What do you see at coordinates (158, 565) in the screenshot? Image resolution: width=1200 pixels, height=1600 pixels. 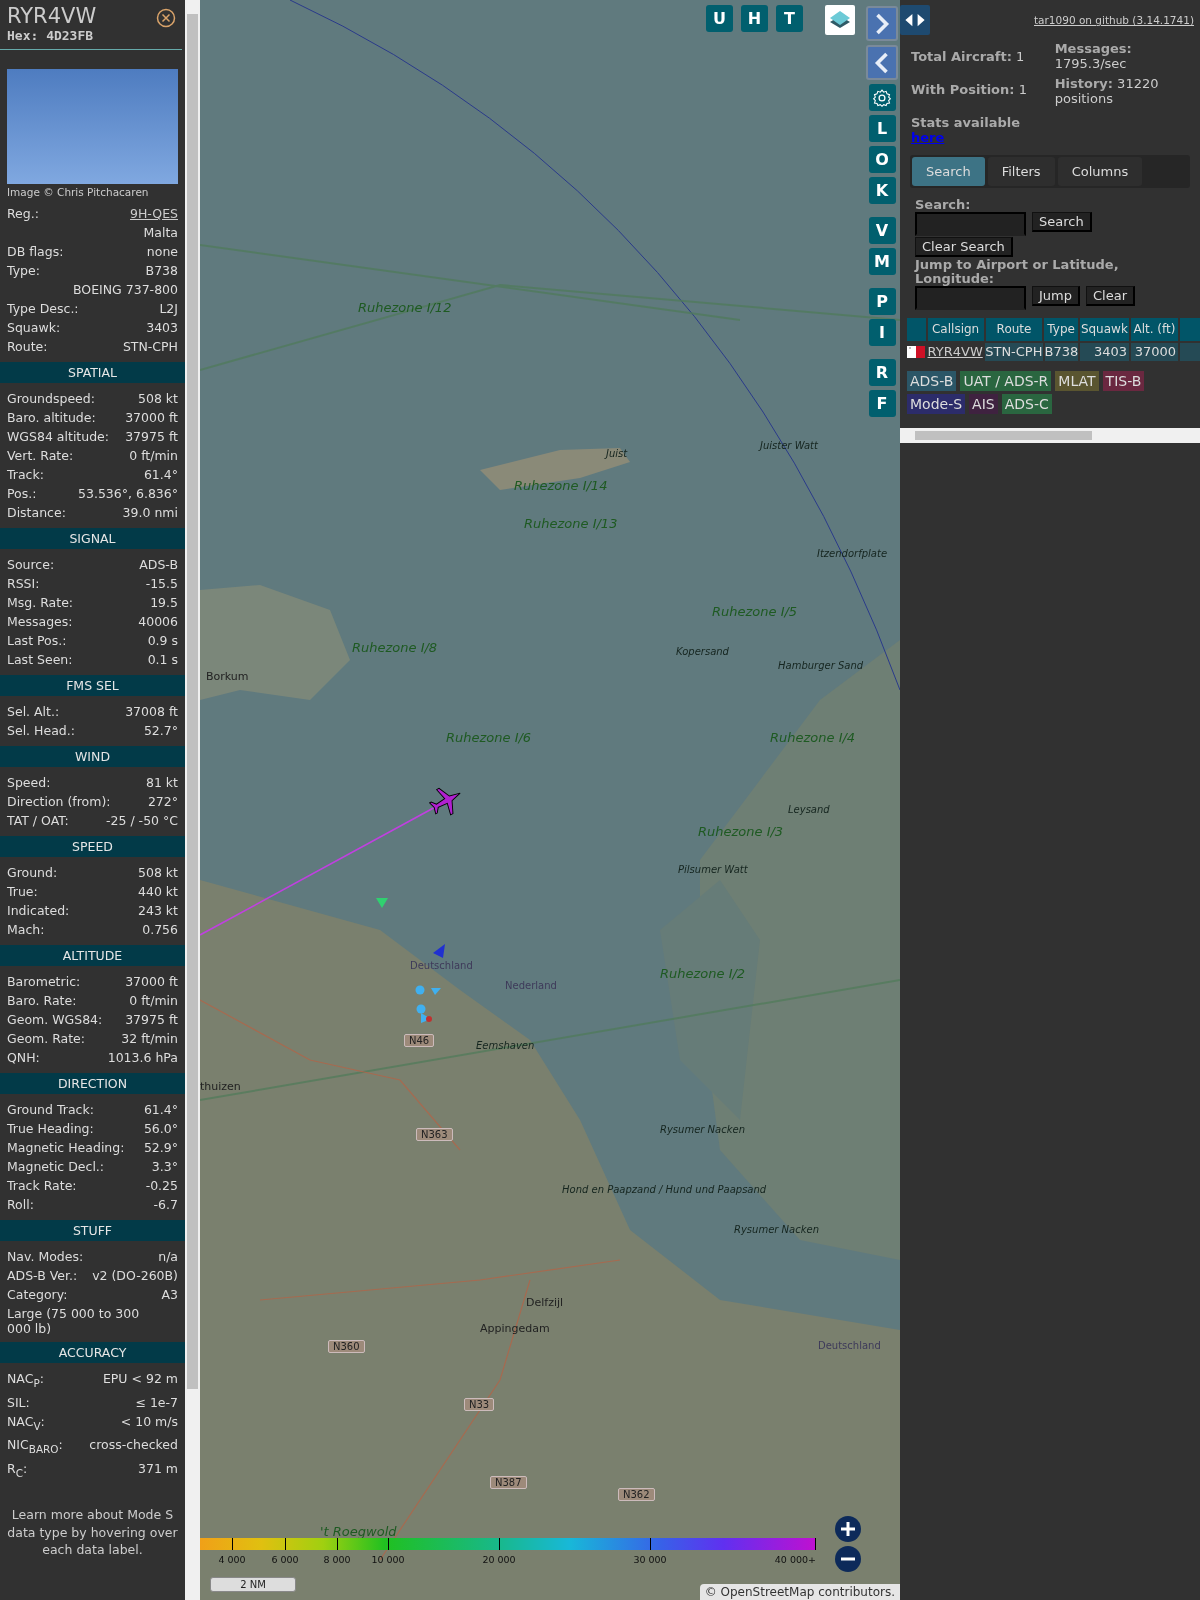 I see `field-value: ADS-B` at bounding box center [158, 565].